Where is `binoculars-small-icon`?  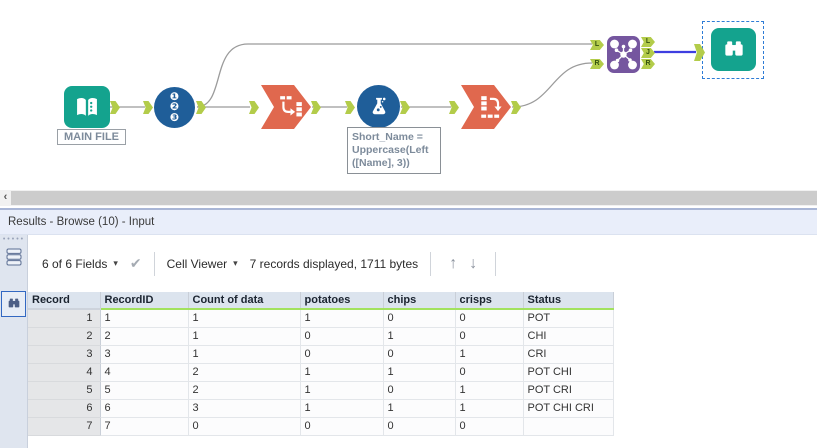
binoculars-small-icon is located at coordinates (13, 303).